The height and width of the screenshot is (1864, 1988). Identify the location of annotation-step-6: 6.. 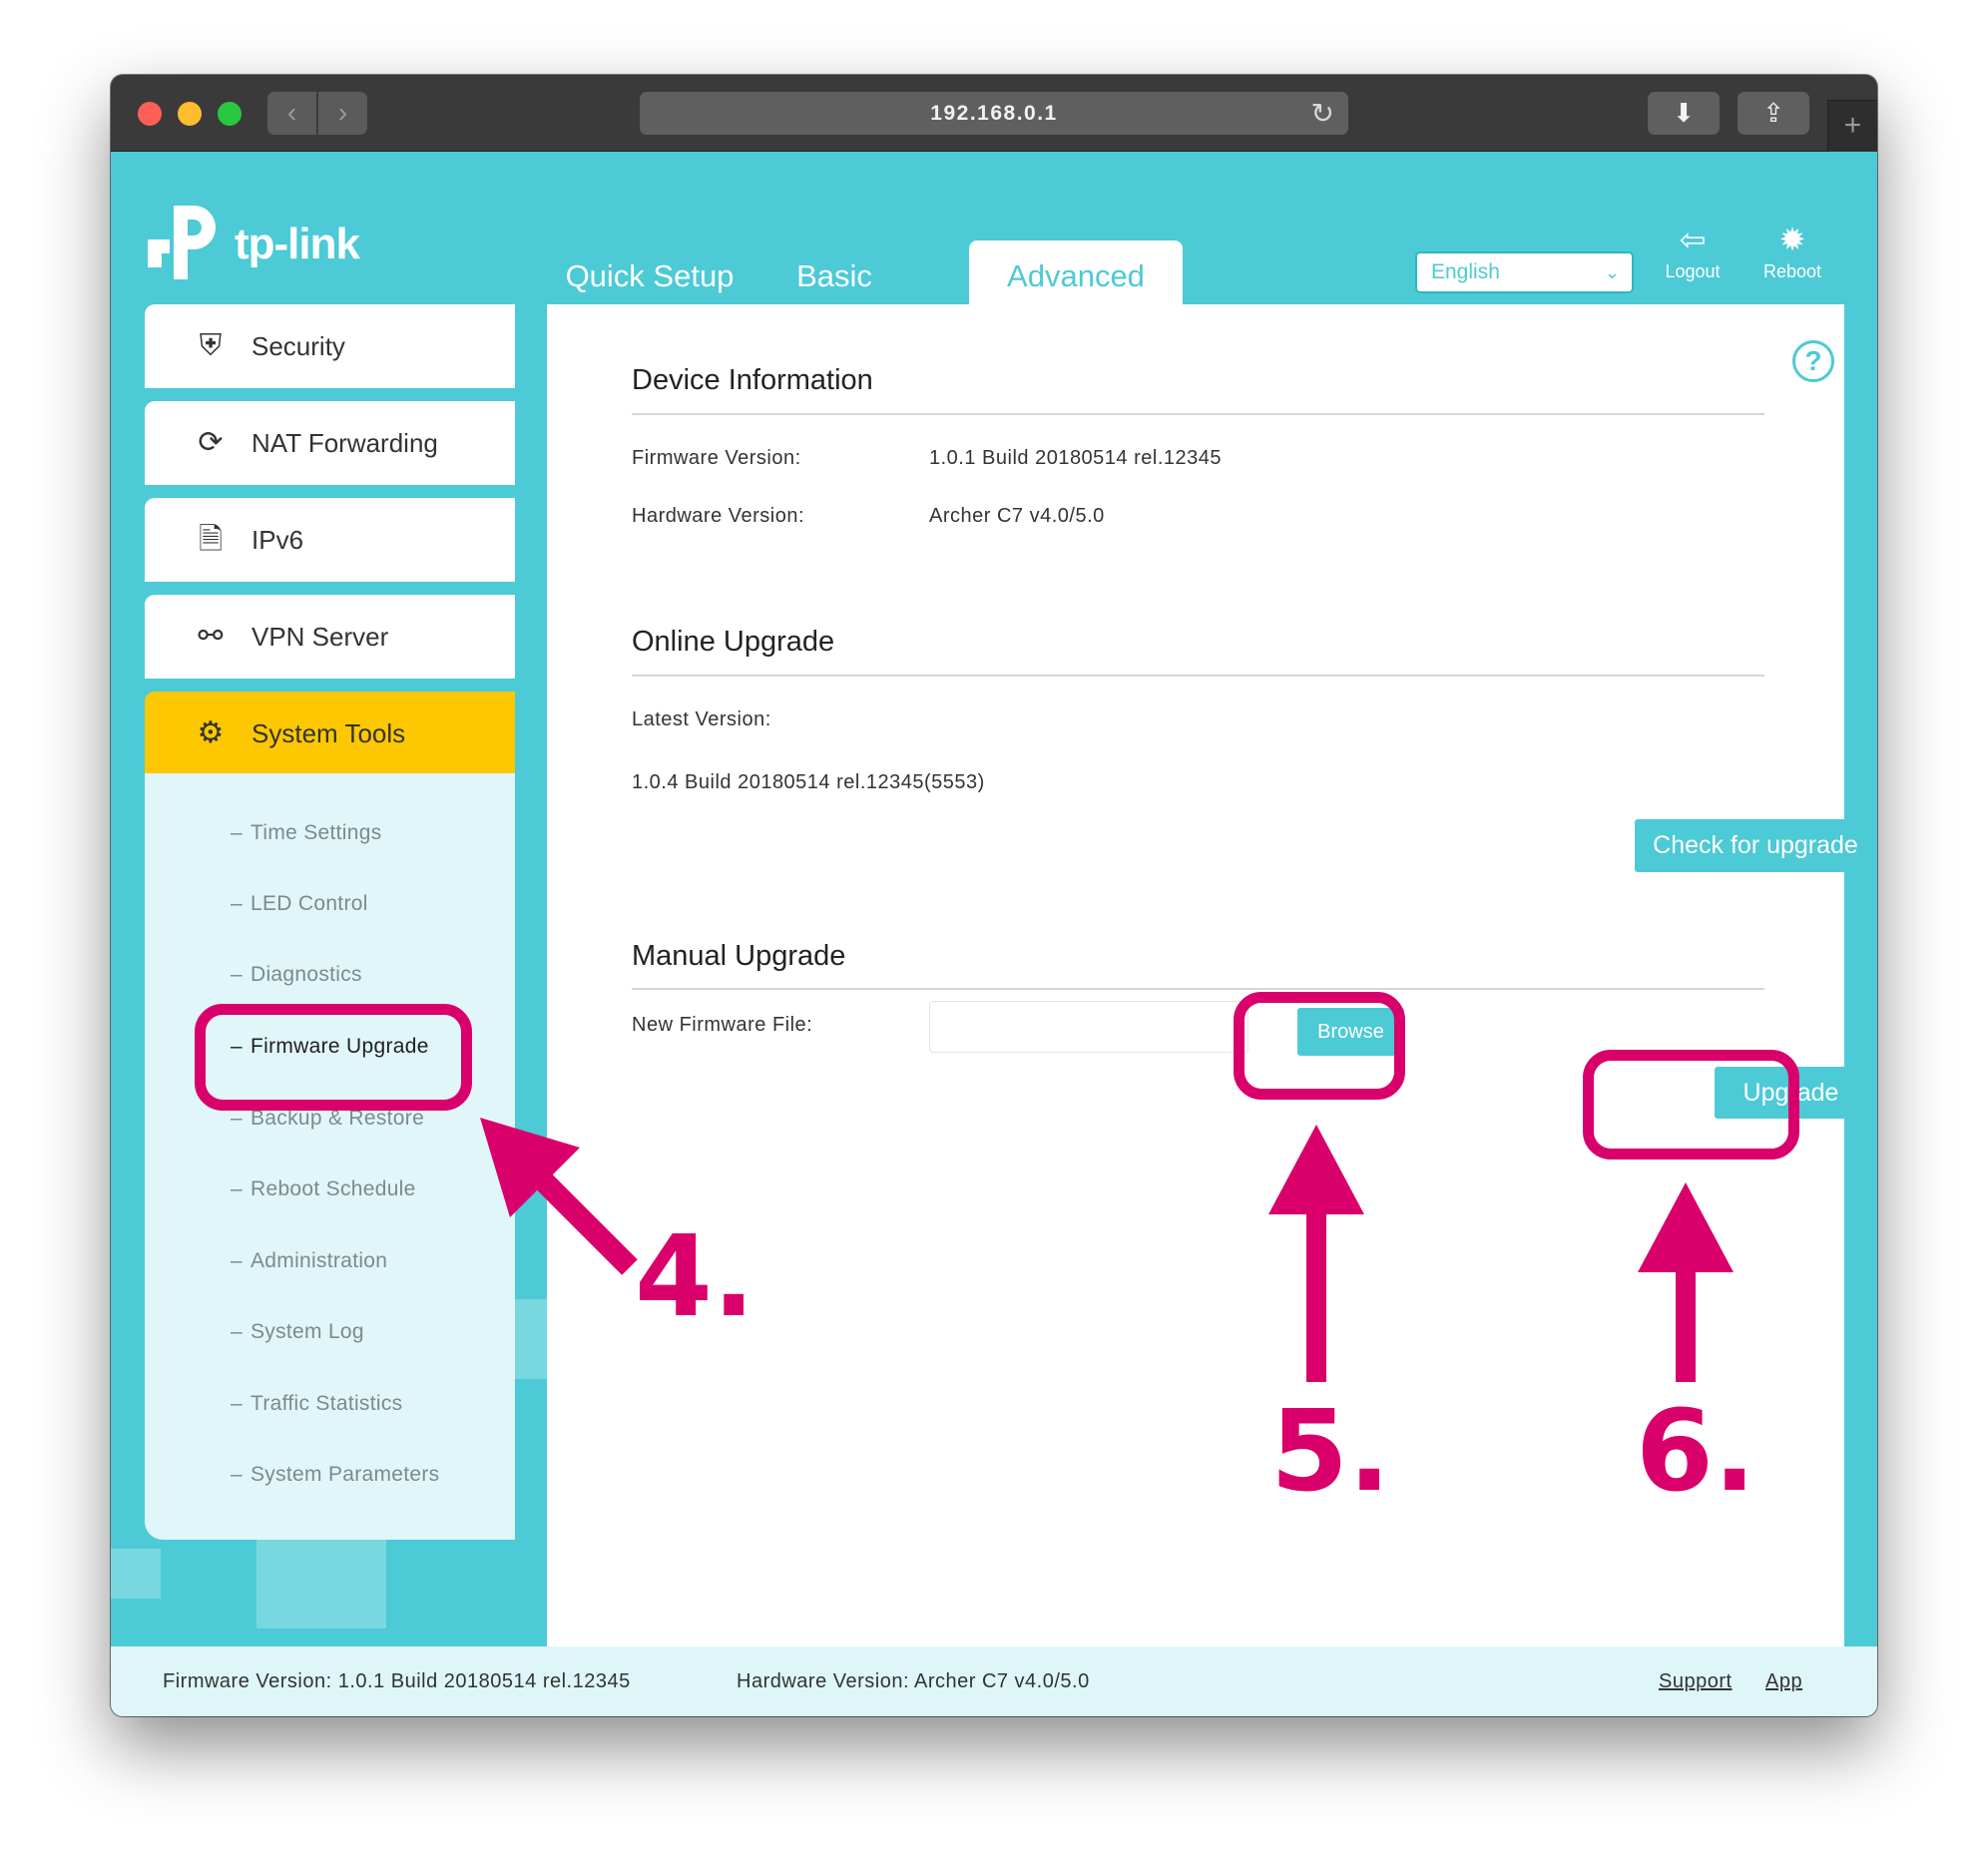
(1696, 1452).